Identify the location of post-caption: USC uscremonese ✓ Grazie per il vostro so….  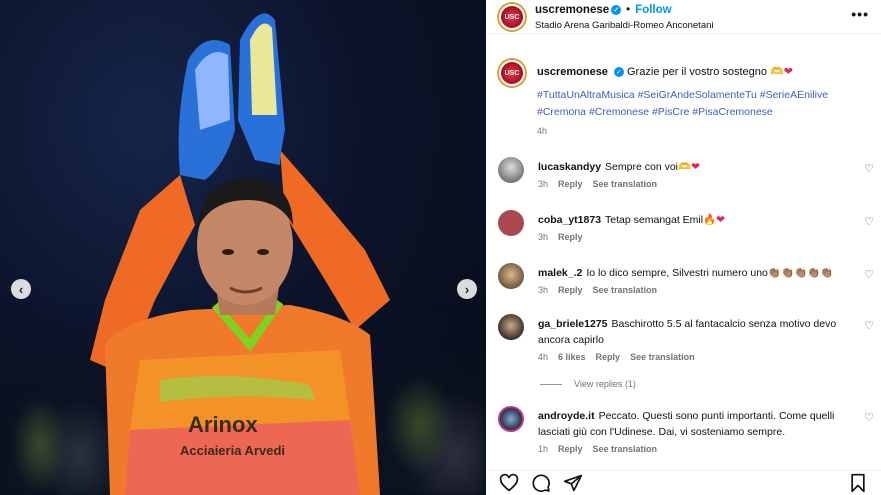
(682, 97).